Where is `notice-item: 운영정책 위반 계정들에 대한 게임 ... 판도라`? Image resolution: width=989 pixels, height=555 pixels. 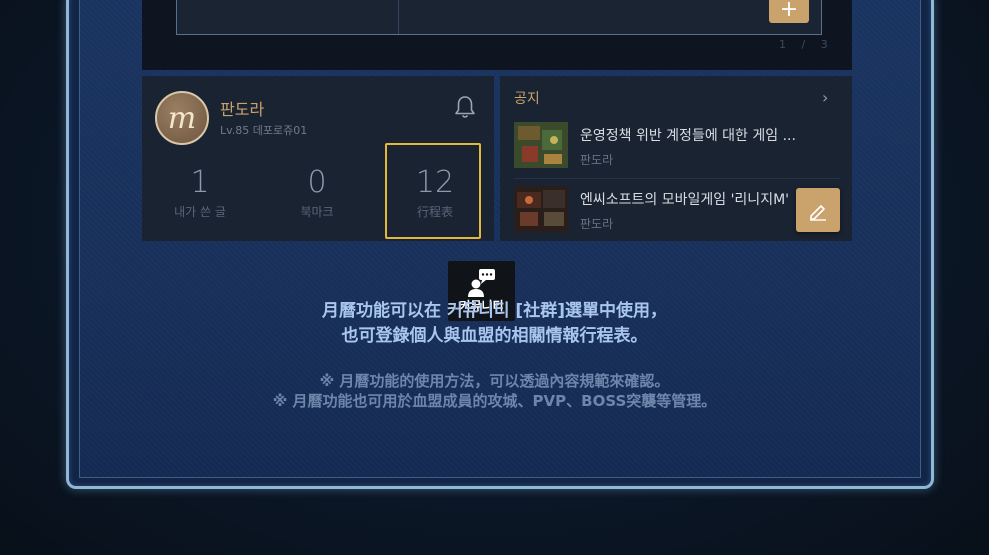 notice-item: 운영정책 위반 계정들에 대한 게임 ... 판도라 is located at coordinates (677, 148).